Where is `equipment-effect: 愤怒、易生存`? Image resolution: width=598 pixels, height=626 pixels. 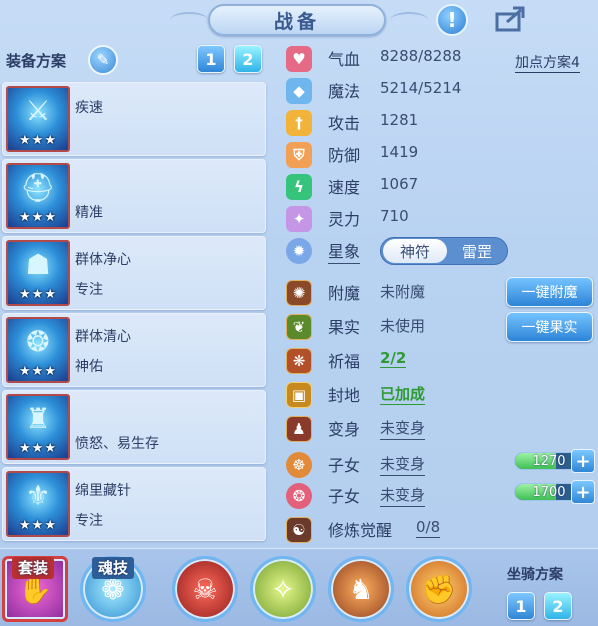
equipment-effect: 愤怒、易生存 is located at coordinates (117, 444).